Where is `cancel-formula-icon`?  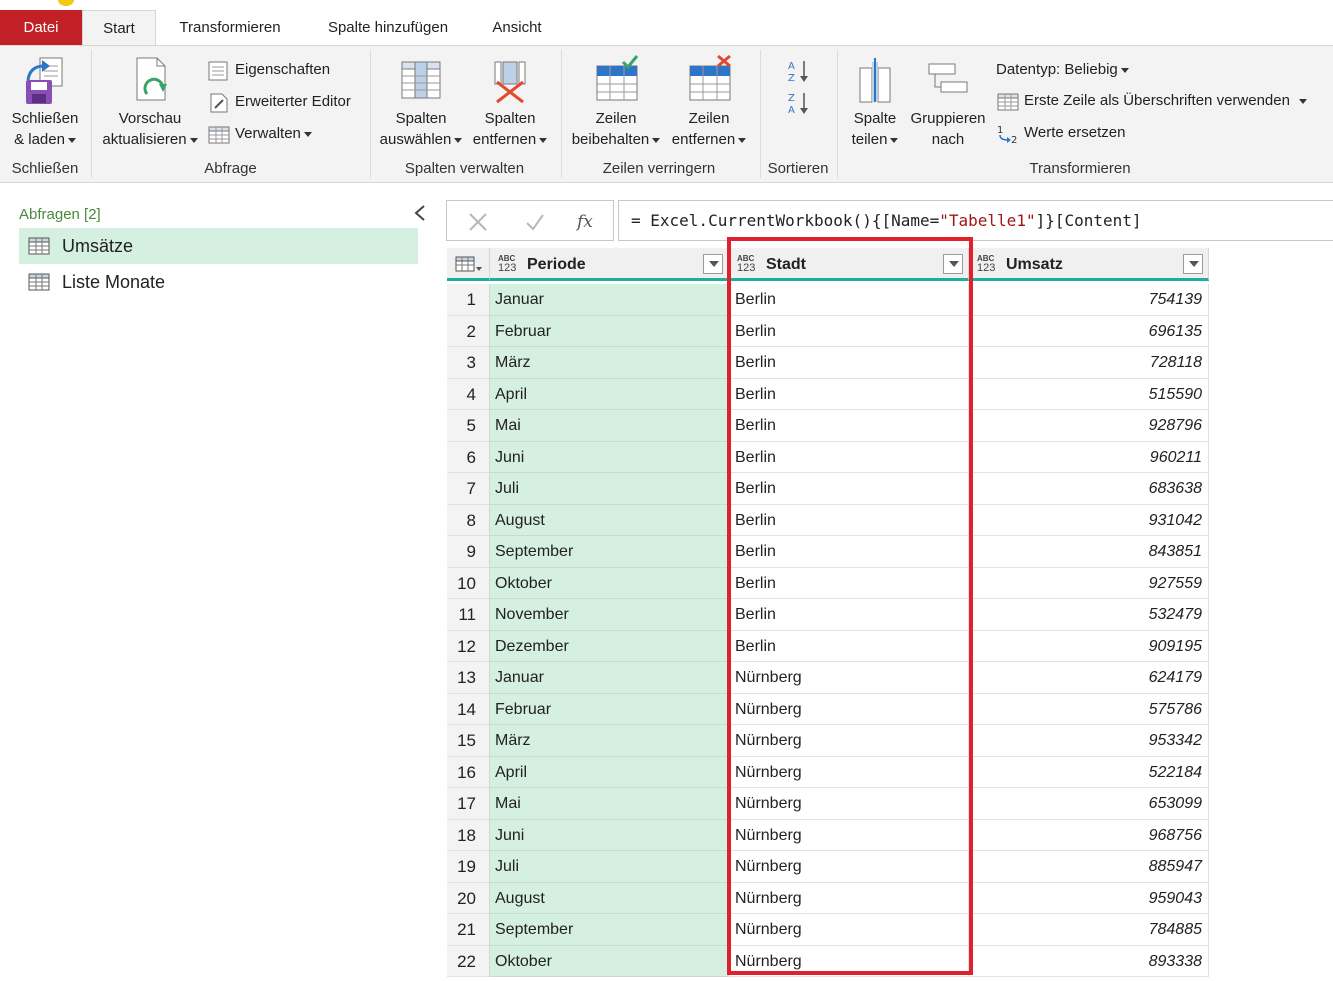 cancel-formula-icon is located at coordinates (478, 222).